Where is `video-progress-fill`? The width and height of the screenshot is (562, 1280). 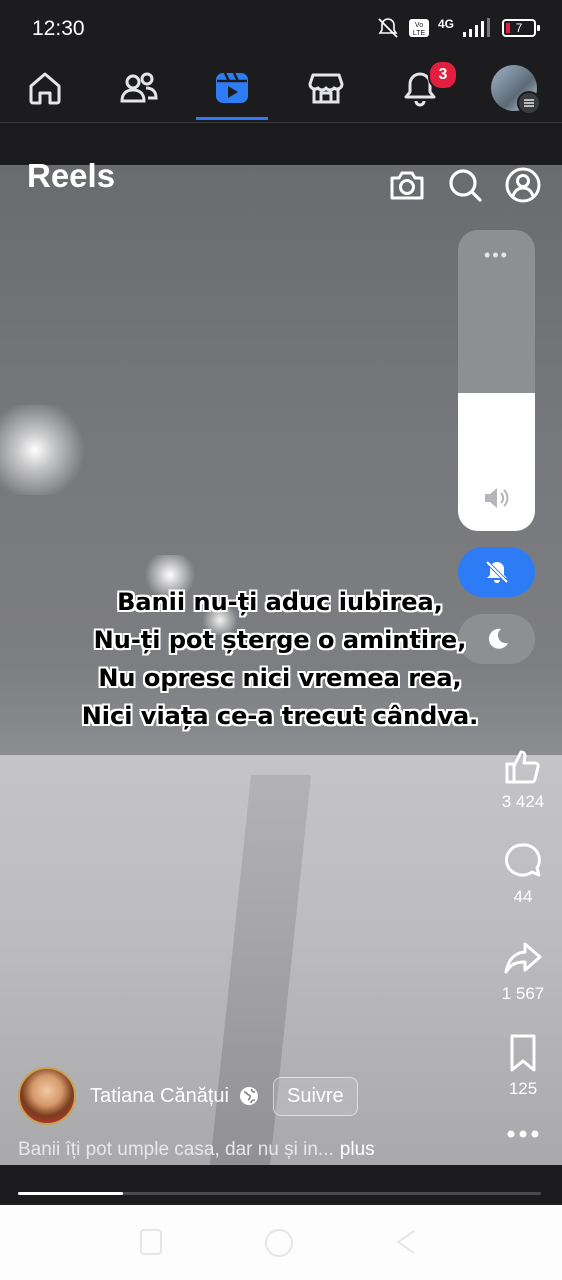
video-progress-fill is located at coordinates (70, 1193).